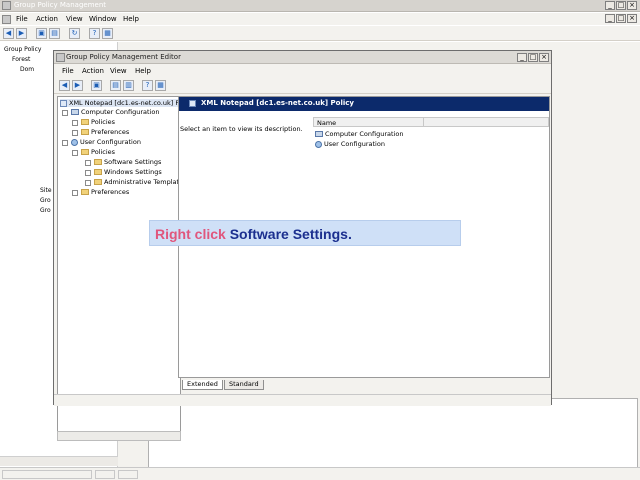 This screenshot has height=480, width=640. Describe the element at coordinates (22, 19) in the screenshot. I see `outer-menu-file: File` at that location.